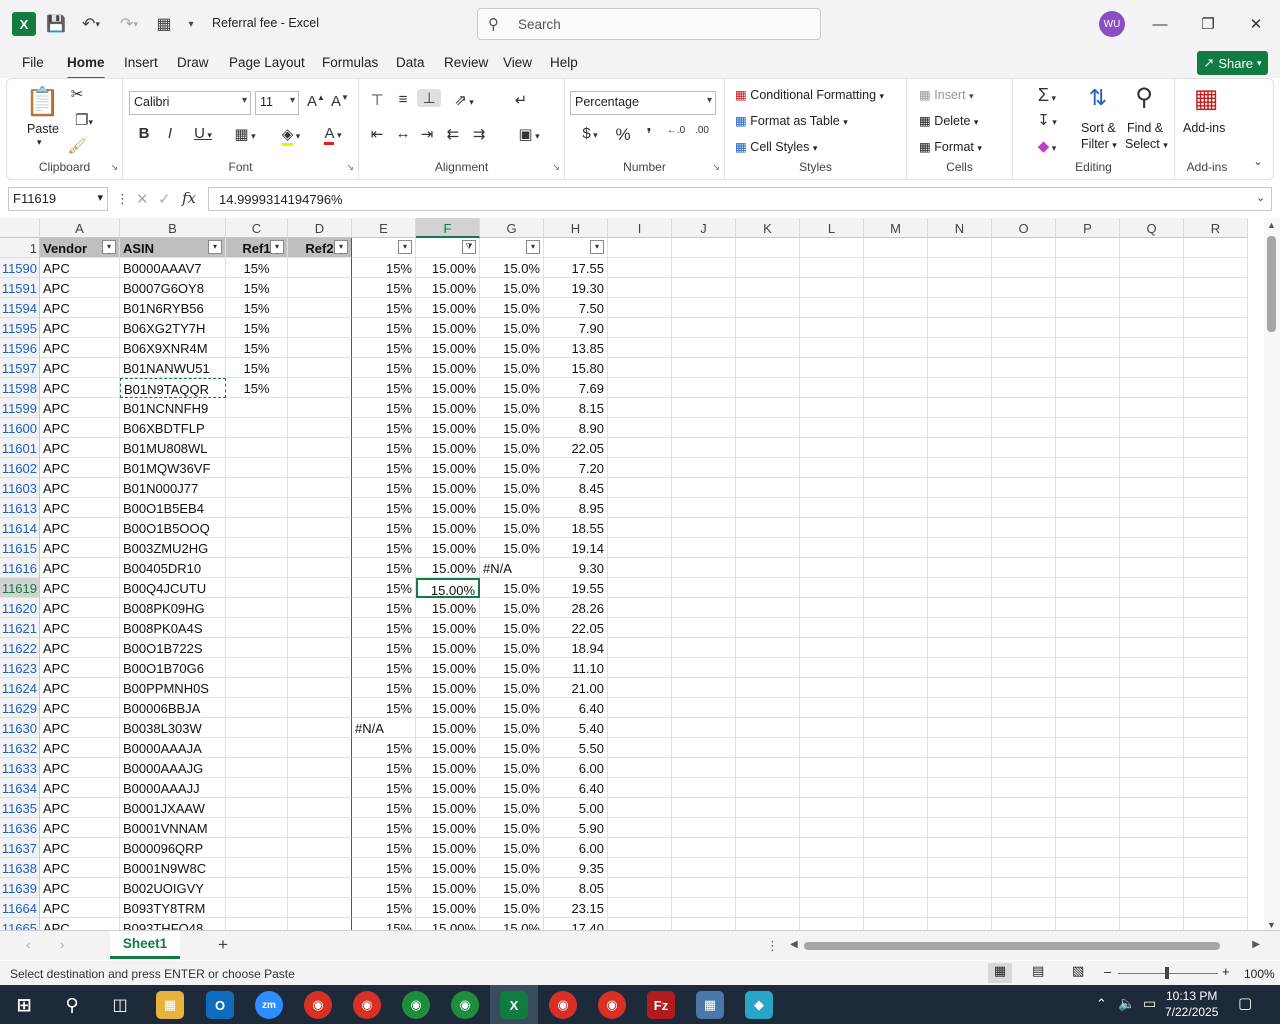  I want to click on value-cell-h: 15.80, so click(576, 368).